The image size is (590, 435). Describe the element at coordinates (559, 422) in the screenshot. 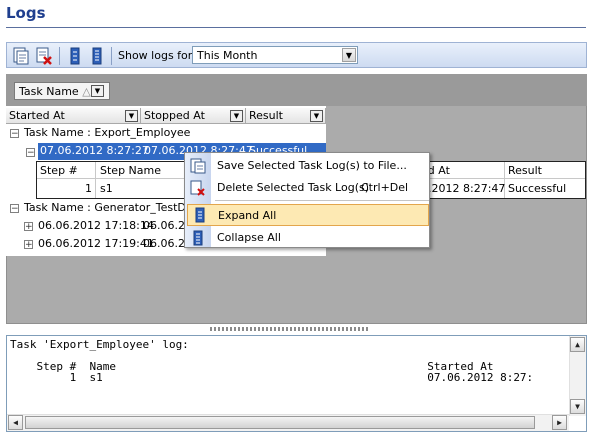

I see `scroll-right-icon: ▶` at that location.